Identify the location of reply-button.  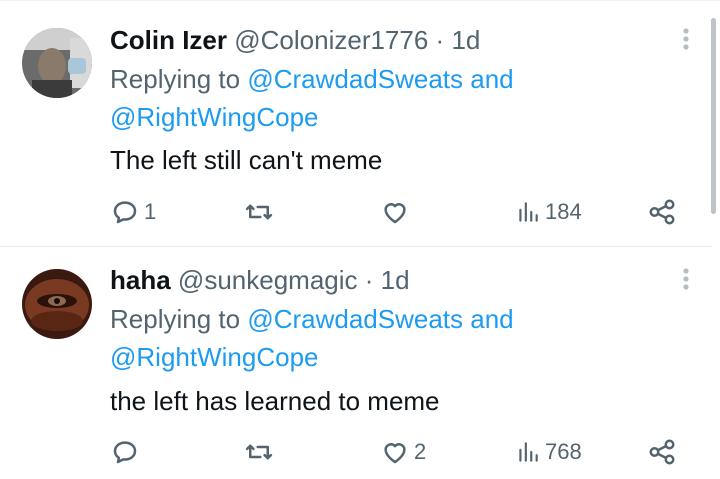
(127, 452).